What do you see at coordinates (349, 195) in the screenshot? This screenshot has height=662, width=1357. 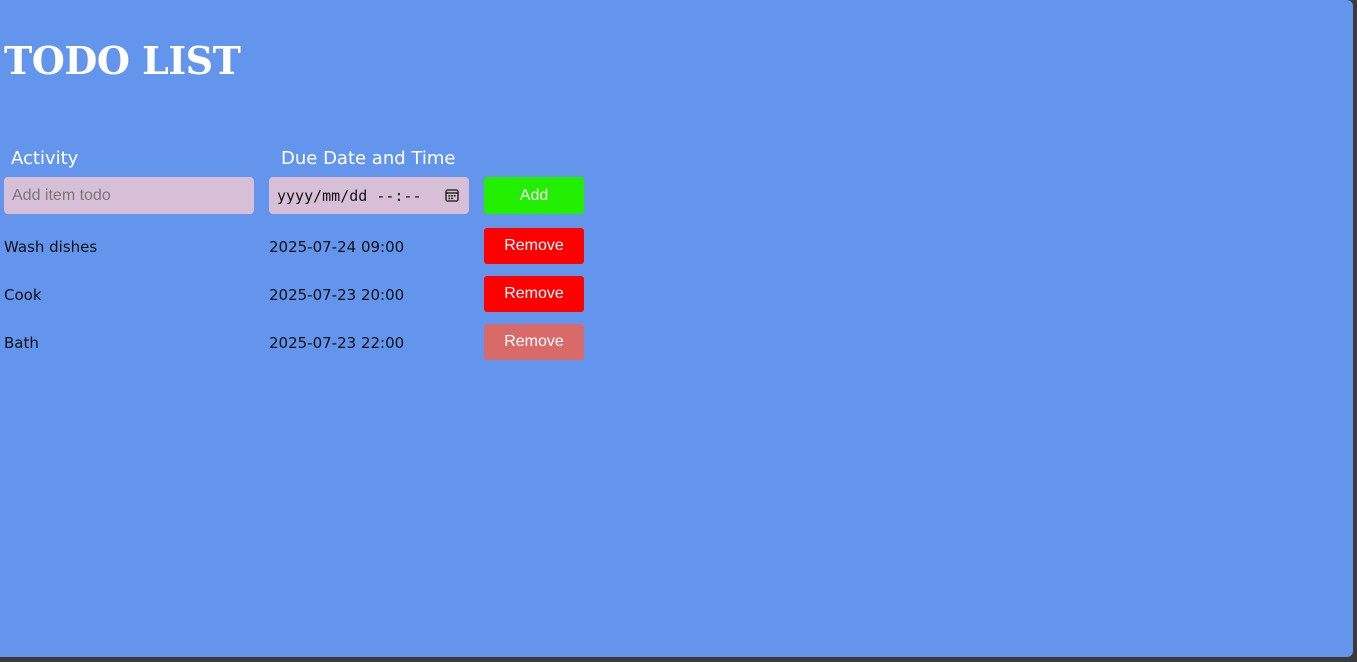 I see `due-datetime-placeholder: yyyy/mm/dd --:--` at bounding box center [349, 195].